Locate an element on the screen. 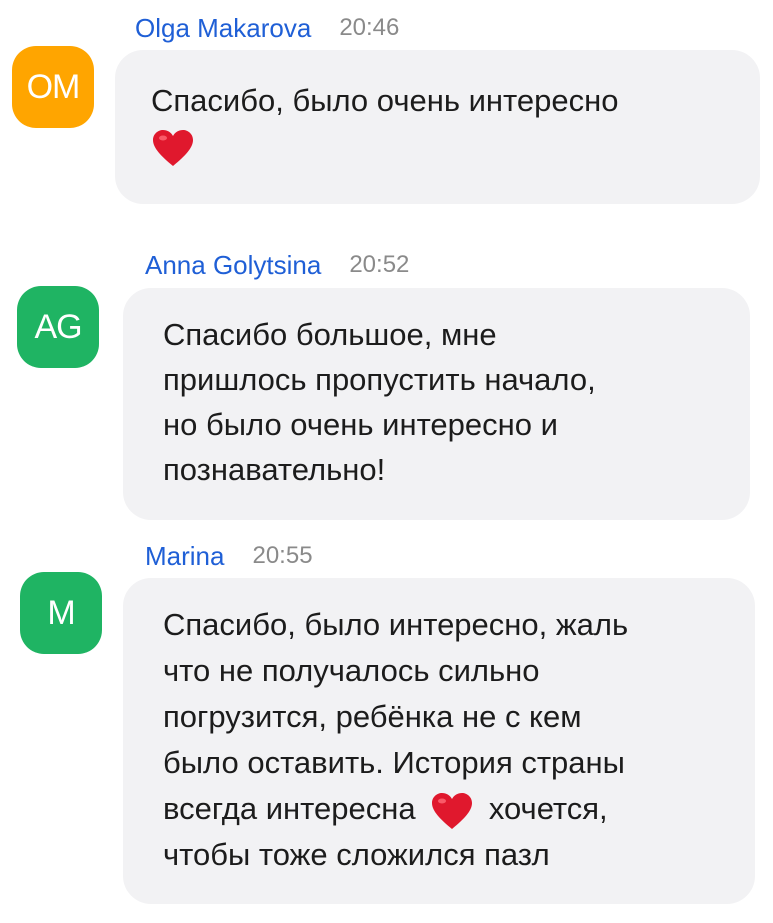  message-line: чтобы тоже сложился пазл is located at coordinates (356, 854).